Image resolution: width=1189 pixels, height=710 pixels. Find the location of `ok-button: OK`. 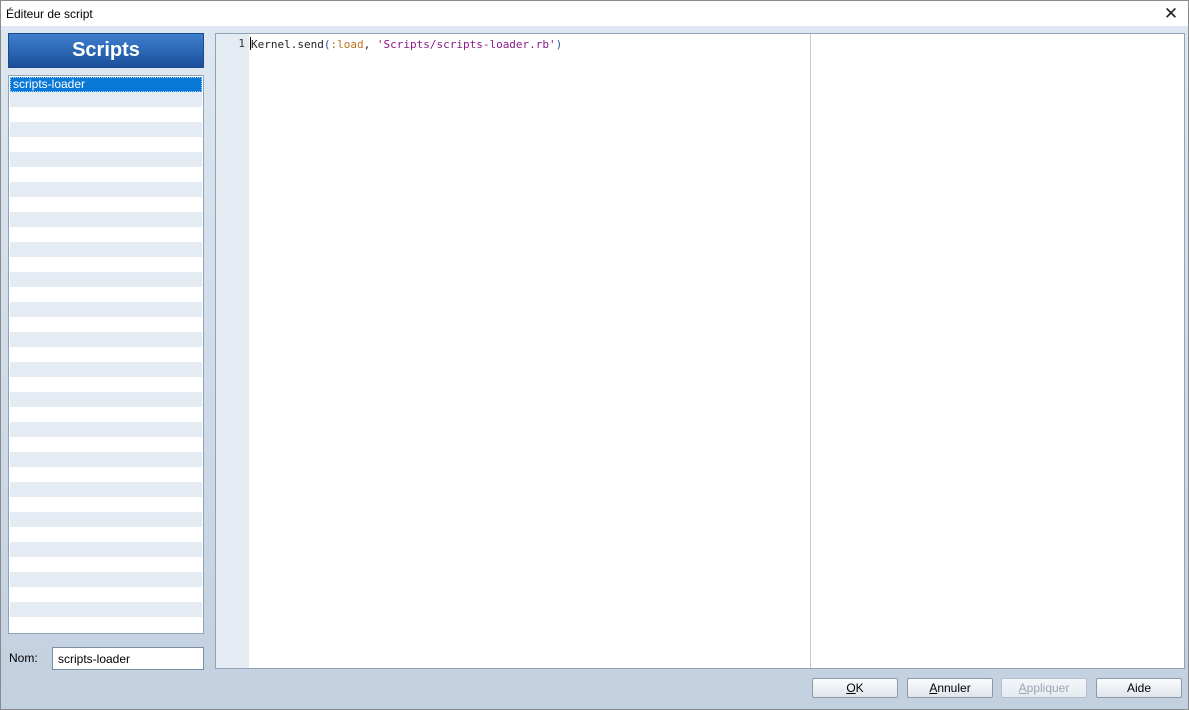

ok-button: OK is located at coordinates (855, 688).